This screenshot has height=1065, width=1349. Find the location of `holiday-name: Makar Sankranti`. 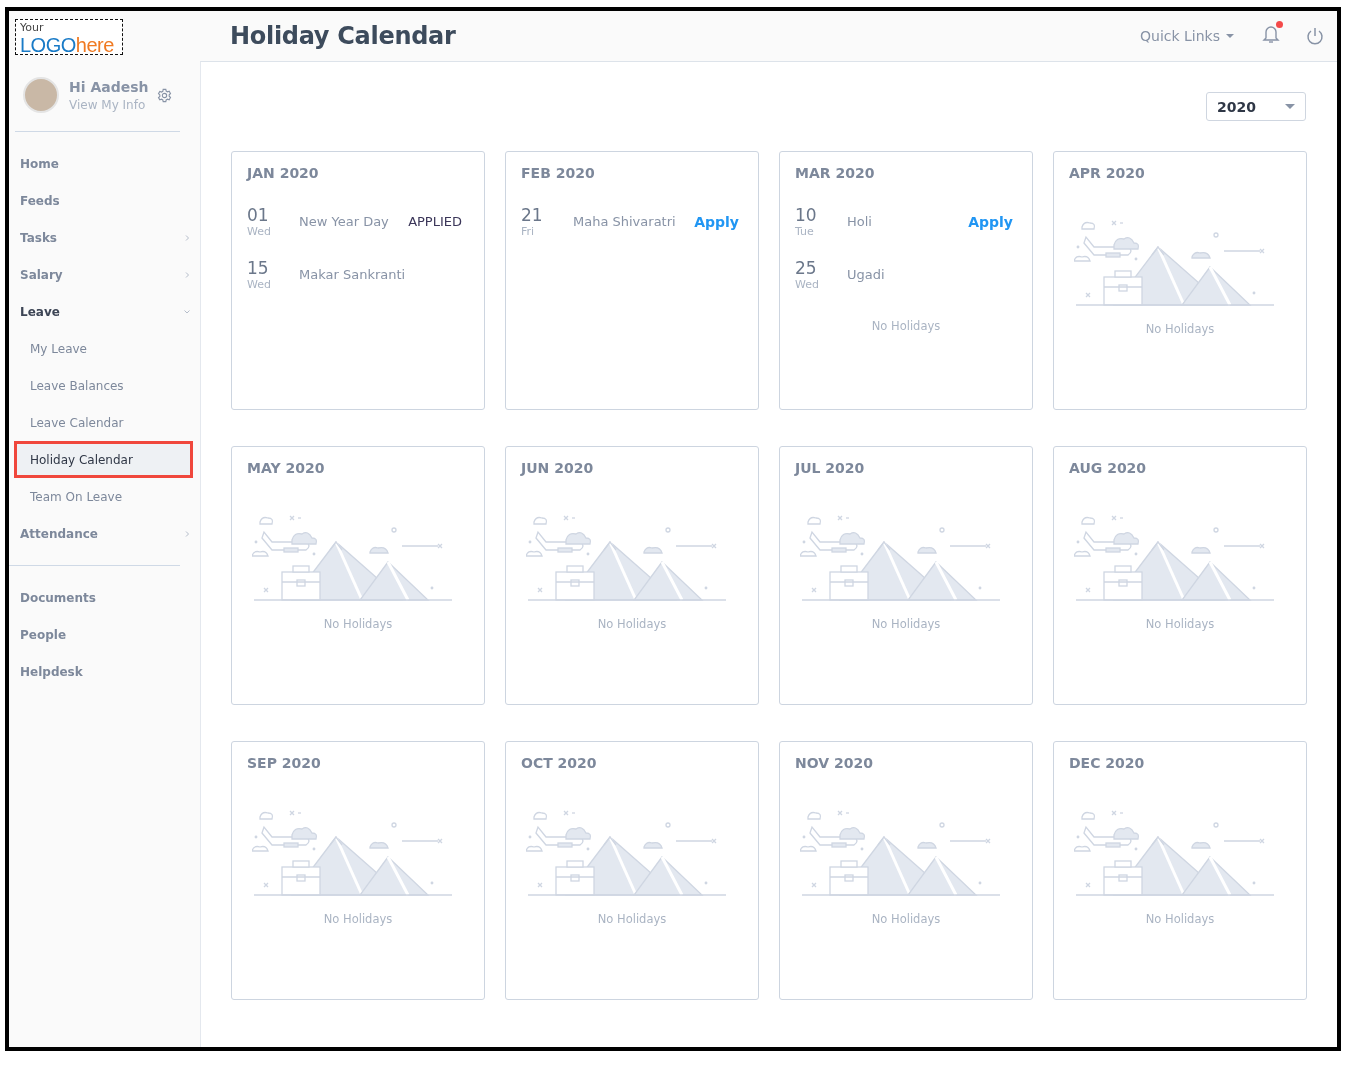

holiday-name: Makar Sankranti is located at coordinates (353, 274).